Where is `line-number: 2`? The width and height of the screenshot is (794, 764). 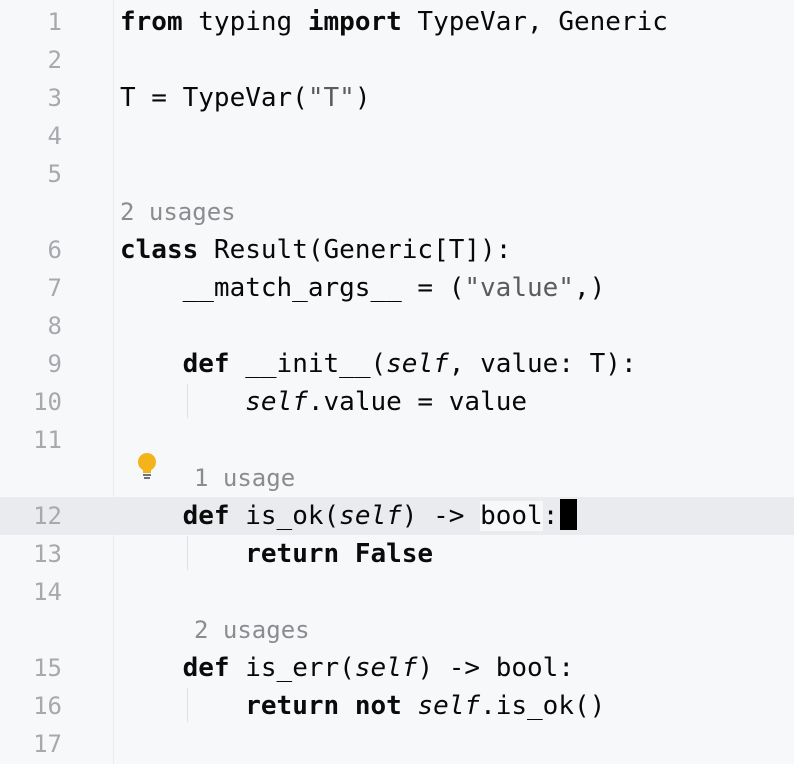 line-number: 2 is located at coordinates (54, 60).